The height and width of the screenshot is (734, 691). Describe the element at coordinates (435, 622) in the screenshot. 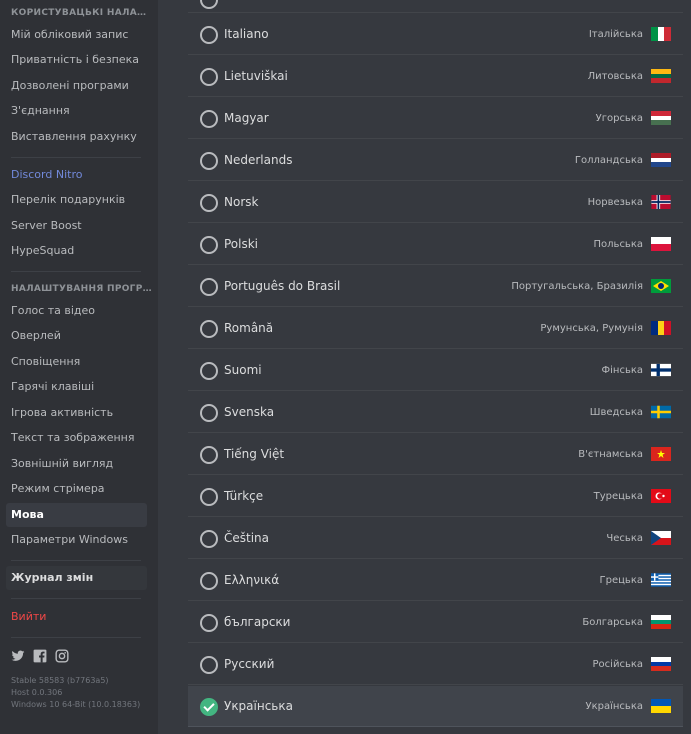

I see `language-row: български Болгарська` at that location.